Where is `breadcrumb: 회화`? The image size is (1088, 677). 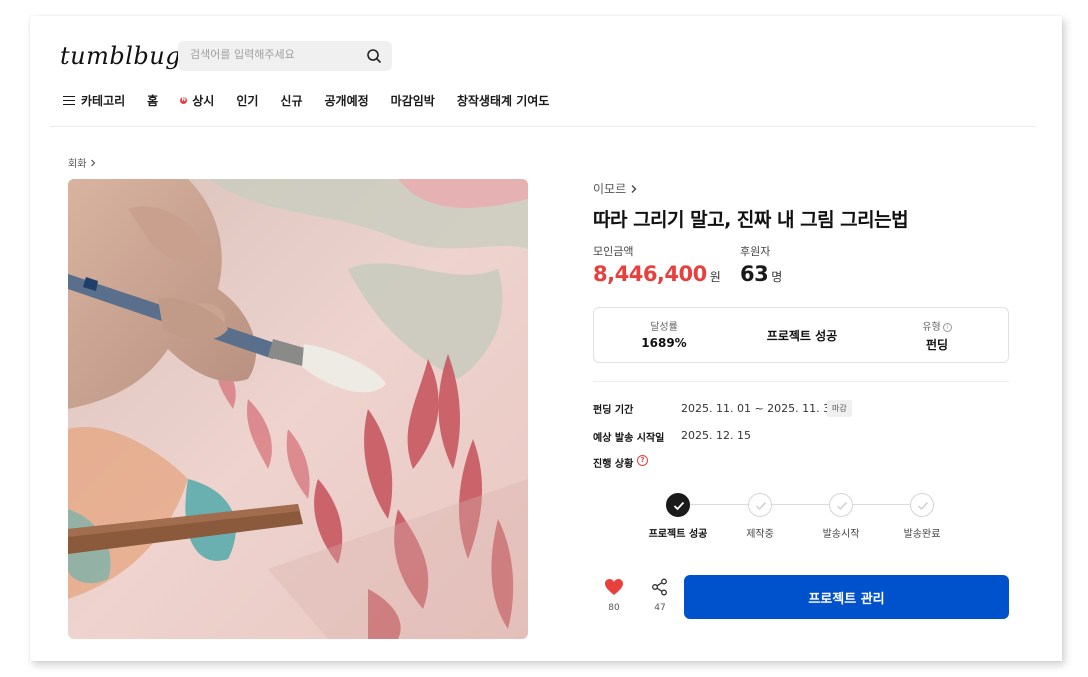 breadcrumb: 회화 is located at coordinates (83, 162).